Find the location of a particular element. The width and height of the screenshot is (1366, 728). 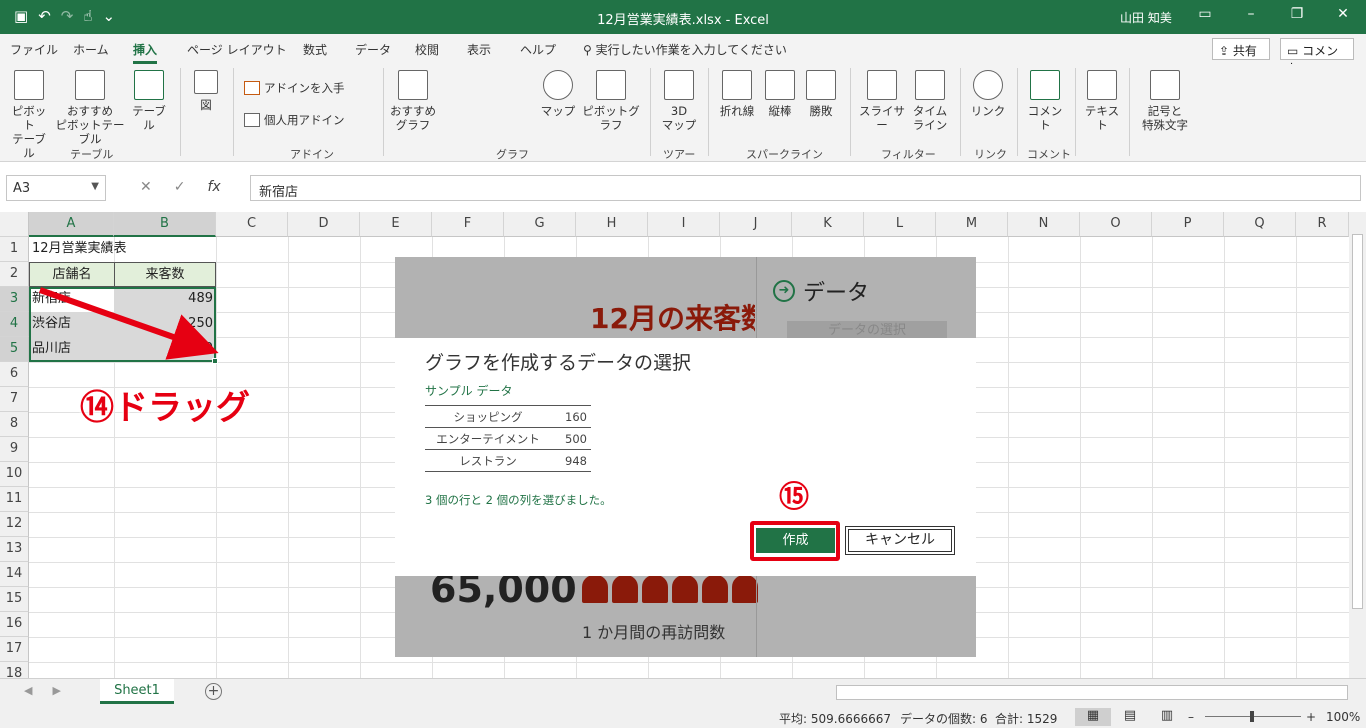

tab-view: 表示 is located at coordinates (479, 49).